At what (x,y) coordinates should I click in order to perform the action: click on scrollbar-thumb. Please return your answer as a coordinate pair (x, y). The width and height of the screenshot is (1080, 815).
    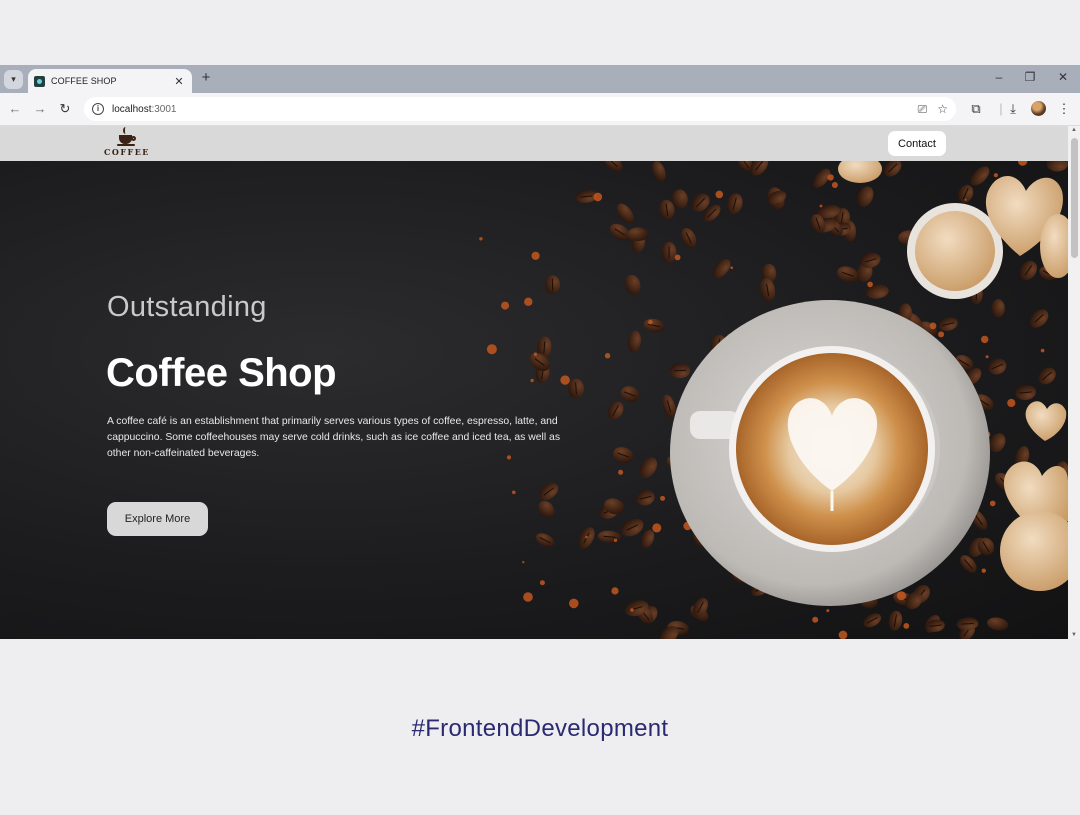
    Looking at the image, I should click on (1074, 198).